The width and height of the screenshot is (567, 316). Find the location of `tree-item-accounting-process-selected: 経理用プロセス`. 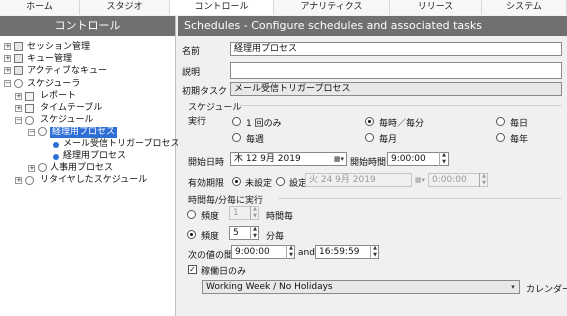

tree-item-accounting-process-selected: 経理用プロセス is located at coordinates (84, 132).